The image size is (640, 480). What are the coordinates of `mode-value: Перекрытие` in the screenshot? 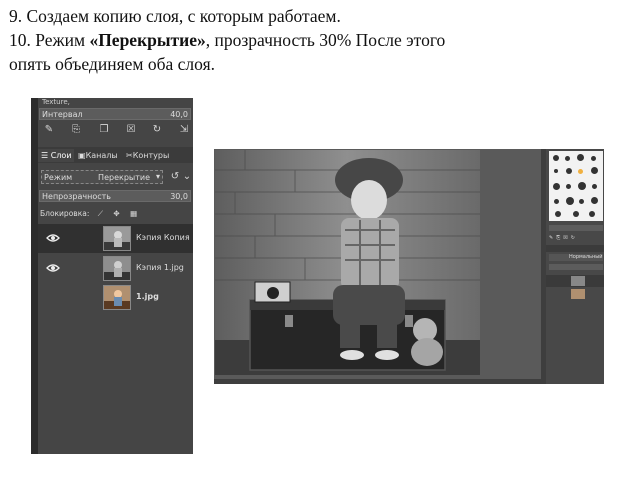 It's located at (124, 177).